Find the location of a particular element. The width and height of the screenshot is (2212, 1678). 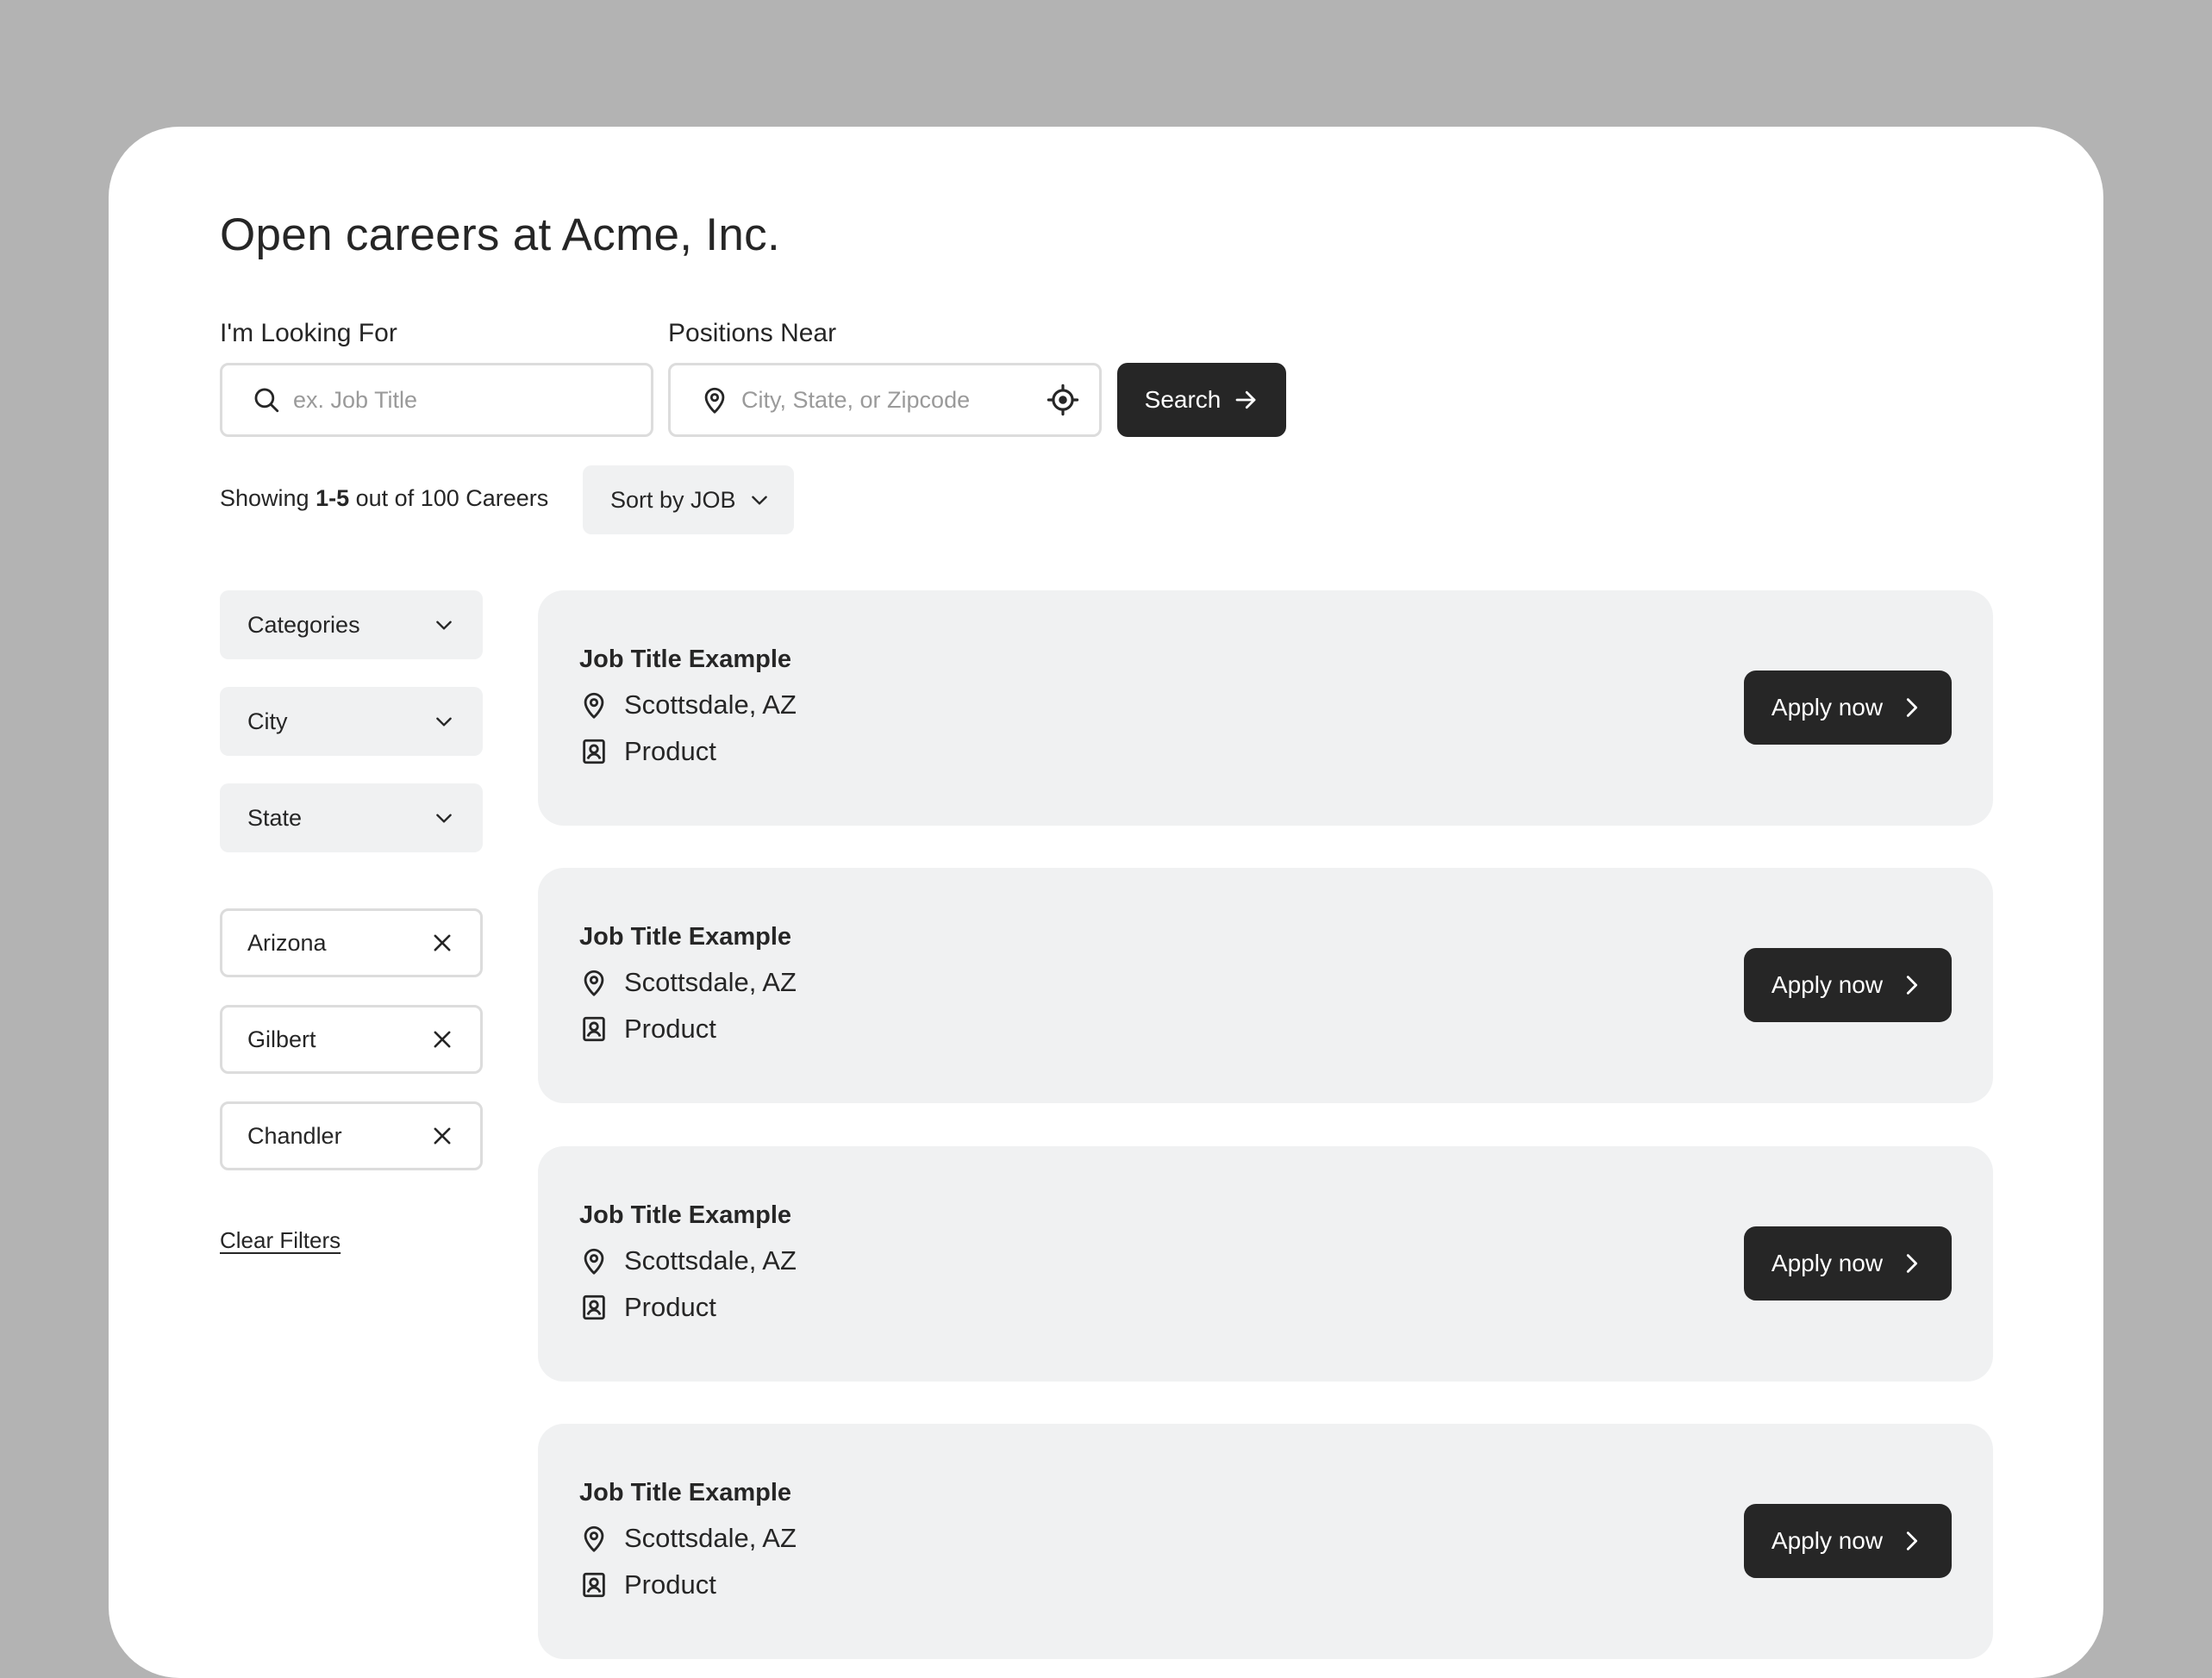

results-summary: Showing 1-5 out of 100 Careers is located at coordinates (384, 498).